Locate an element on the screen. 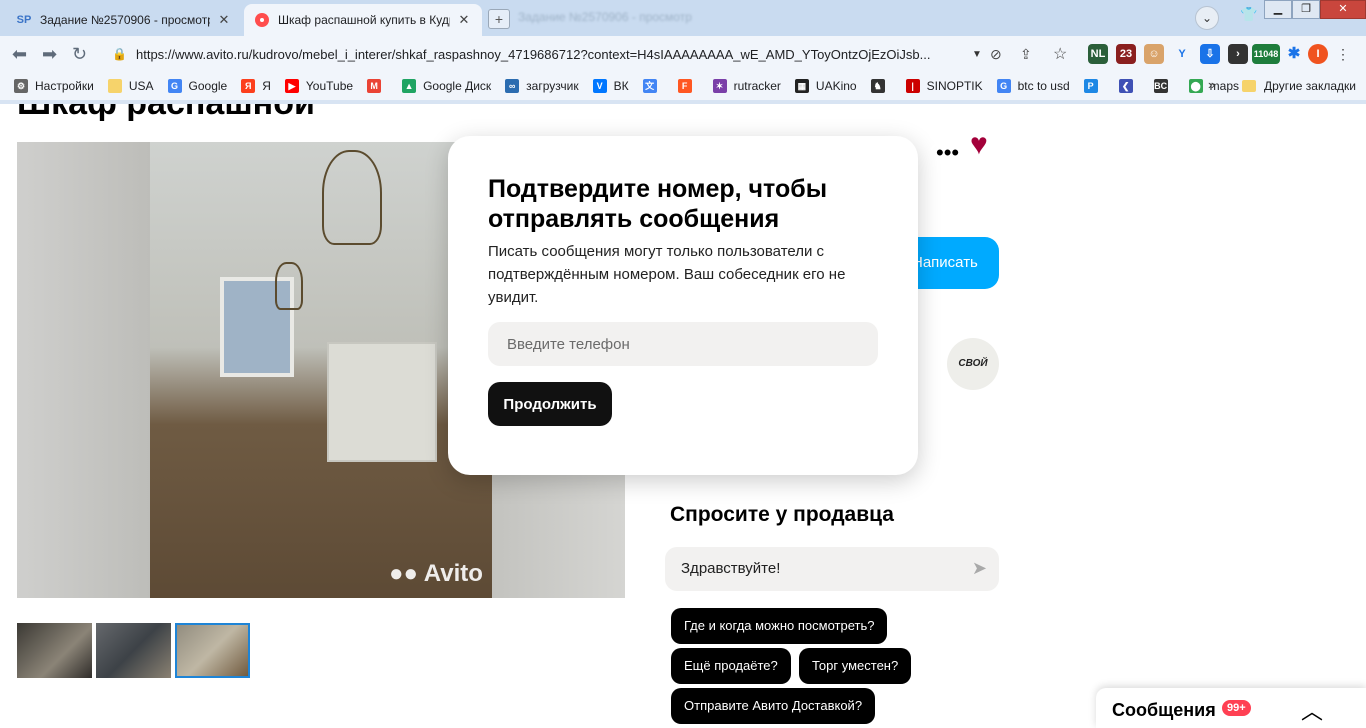 Image resolution: width=1366 pixels, height=728 pixels. bookmark-item: ∞ загрузчик is located at coordinates (542, 86).